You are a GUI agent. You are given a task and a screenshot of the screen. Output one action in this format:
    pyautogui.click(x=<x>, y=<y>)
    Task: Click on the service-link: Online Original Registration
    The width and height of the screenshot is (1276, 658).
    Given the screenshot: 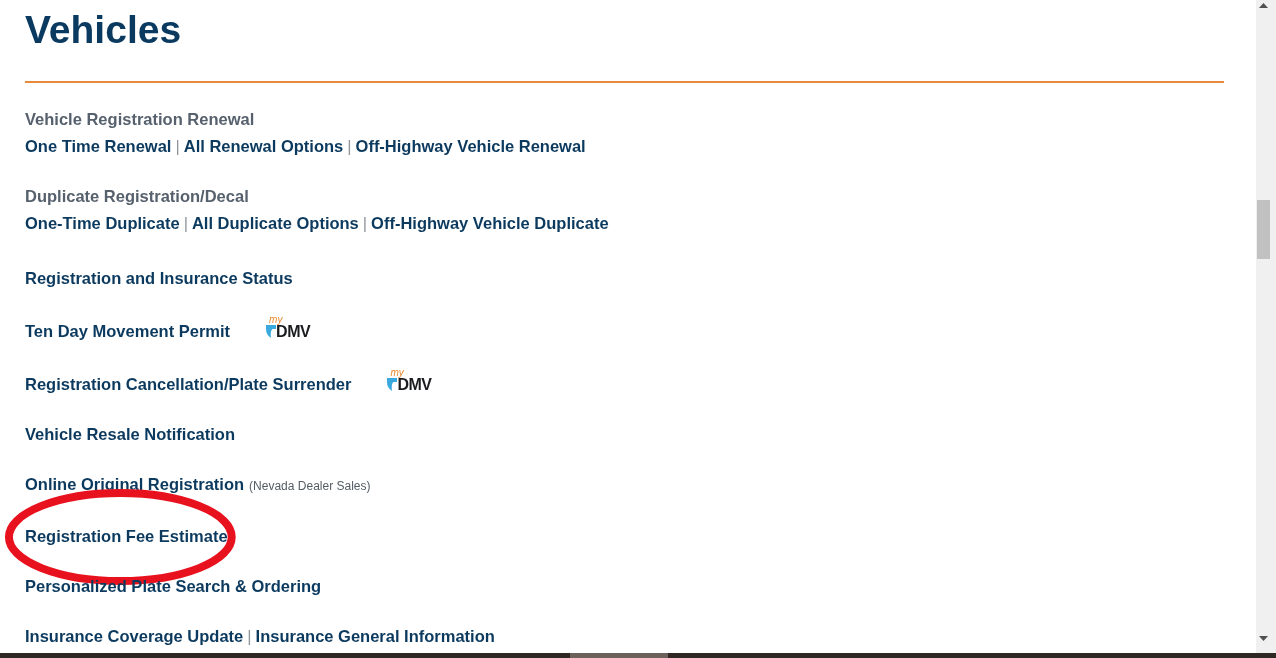 What is the action you would take?
    pyautogui.click(x=135, y=484)
    